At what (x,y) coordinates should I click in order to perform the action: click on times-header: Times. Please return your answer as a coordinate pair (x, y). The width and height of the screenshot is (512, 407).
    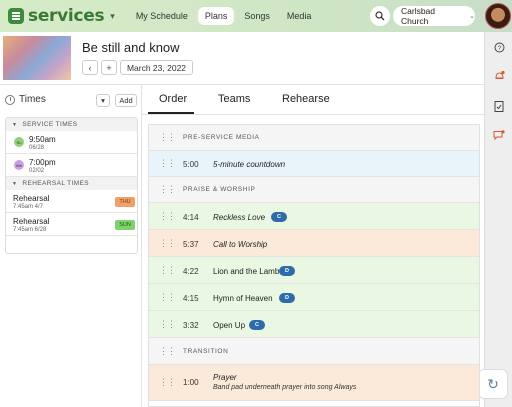
    Looking at the image, I should click on (25, 99).